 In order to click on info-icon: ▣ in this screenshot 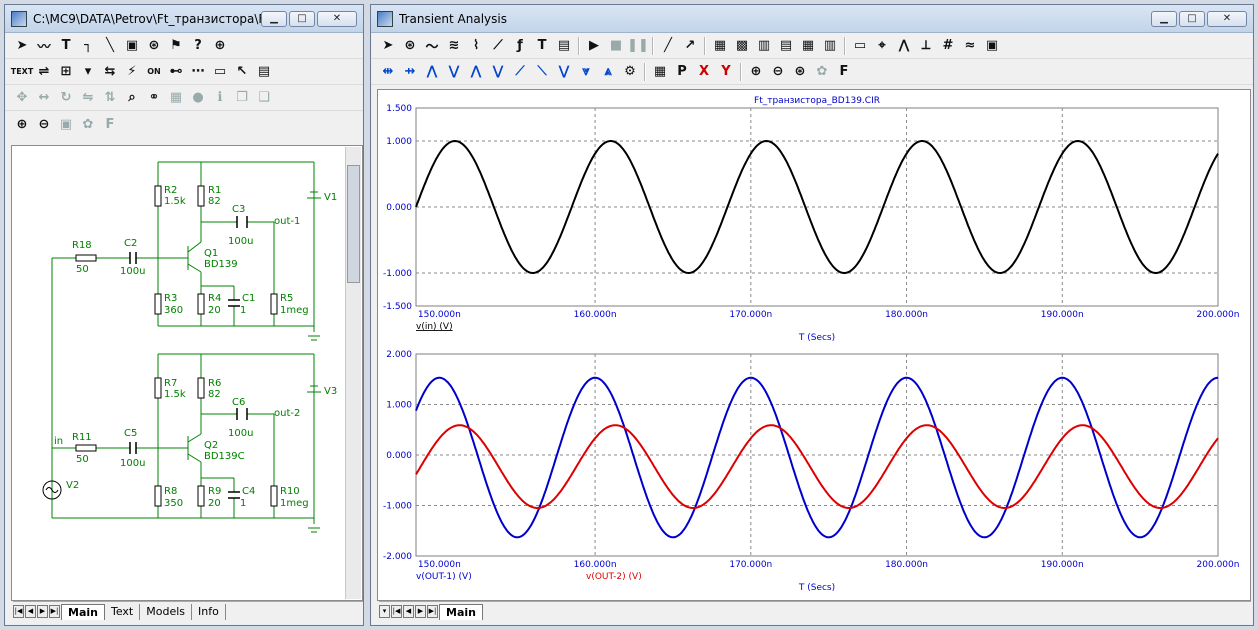, I will do `click(132, 46)`.